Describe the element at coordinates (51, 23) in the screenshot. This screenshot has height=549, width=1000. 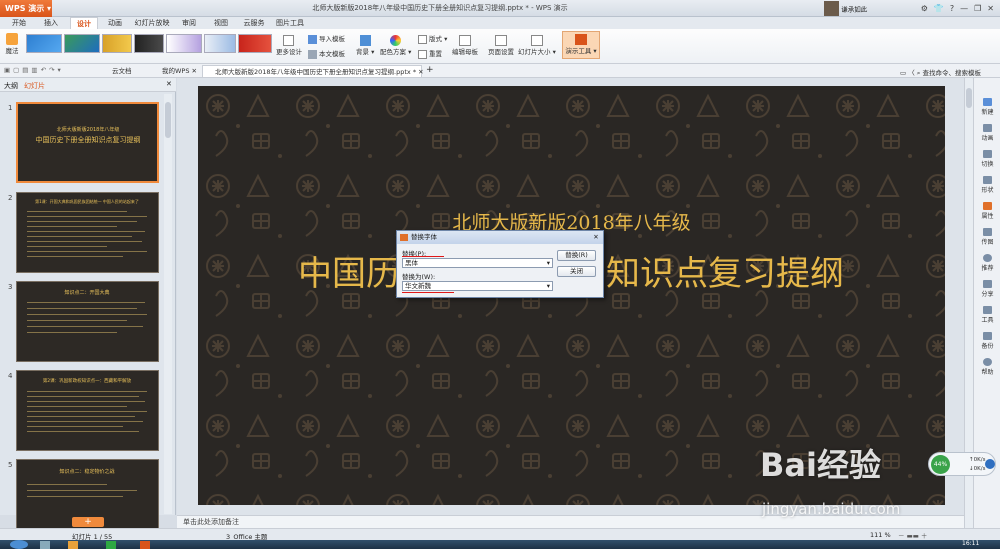
I see `tab-insert: 插入` at that location.